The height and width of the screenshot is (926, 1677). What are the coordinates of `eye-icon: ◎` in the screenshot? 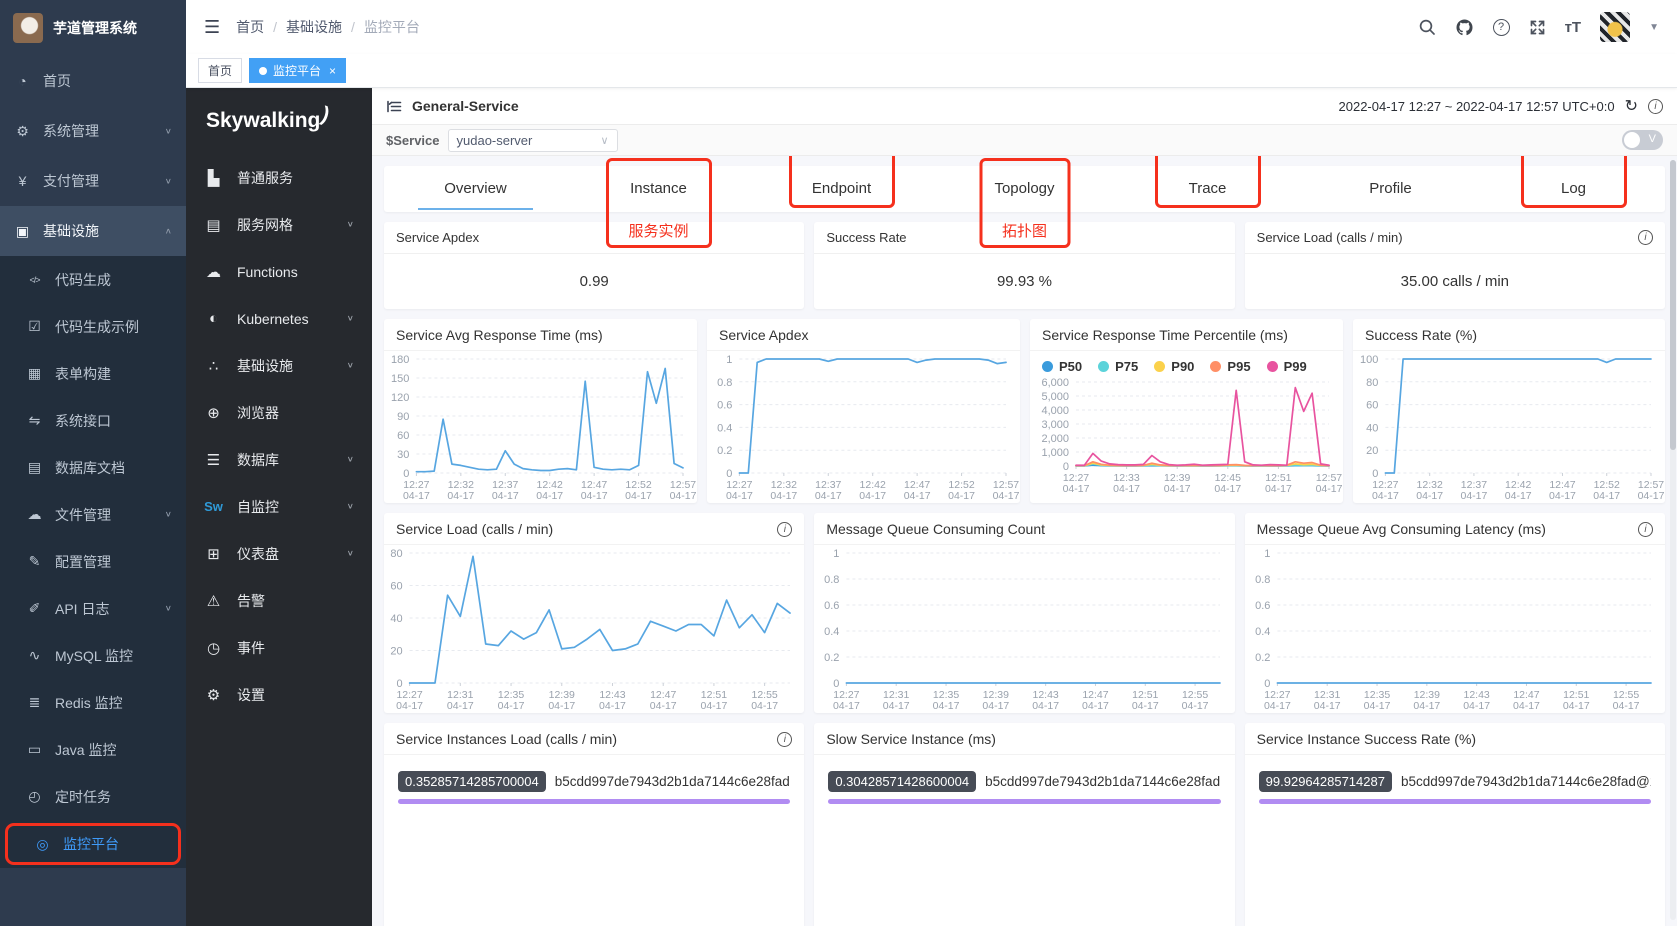 It's located at (42, 843).